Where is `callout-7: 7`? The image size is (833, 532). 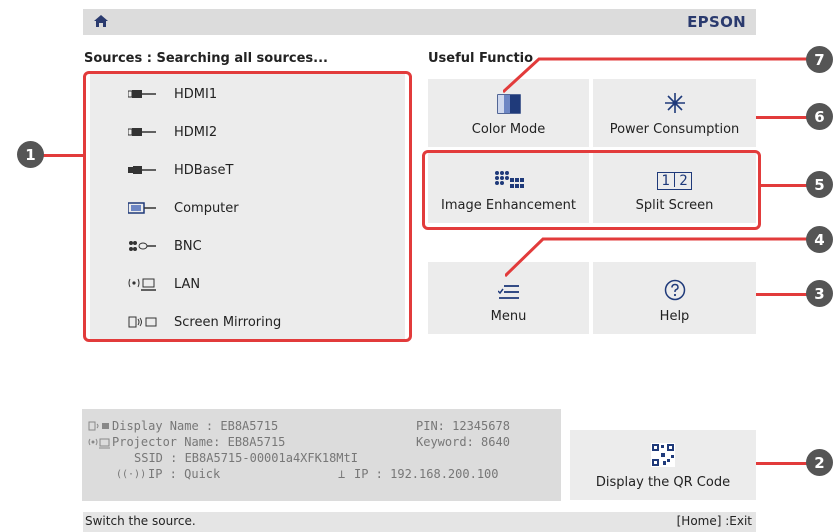 callout-7: 7 is located at coordinates (819, 59).